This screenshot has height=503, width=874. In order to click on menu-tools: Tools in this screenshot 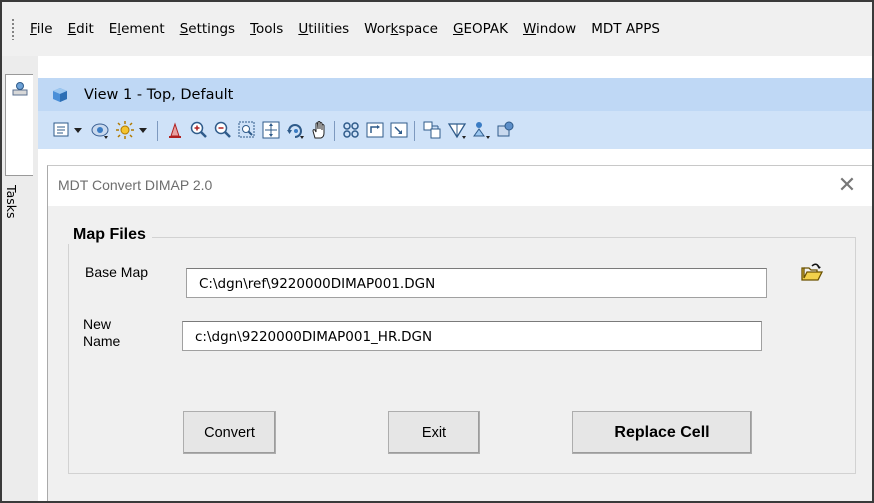, I will do `click(266, 29)`.